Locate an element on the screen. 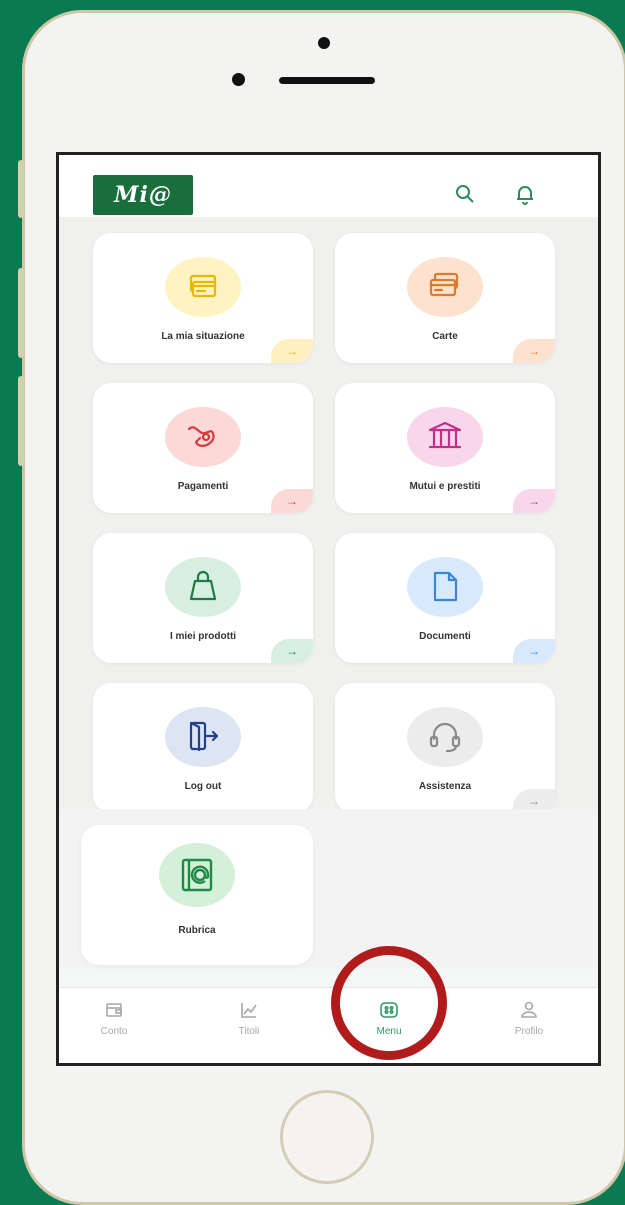 The image size is (625, 1205). app-logo: Mi@ is located at coordinates (143, 195).